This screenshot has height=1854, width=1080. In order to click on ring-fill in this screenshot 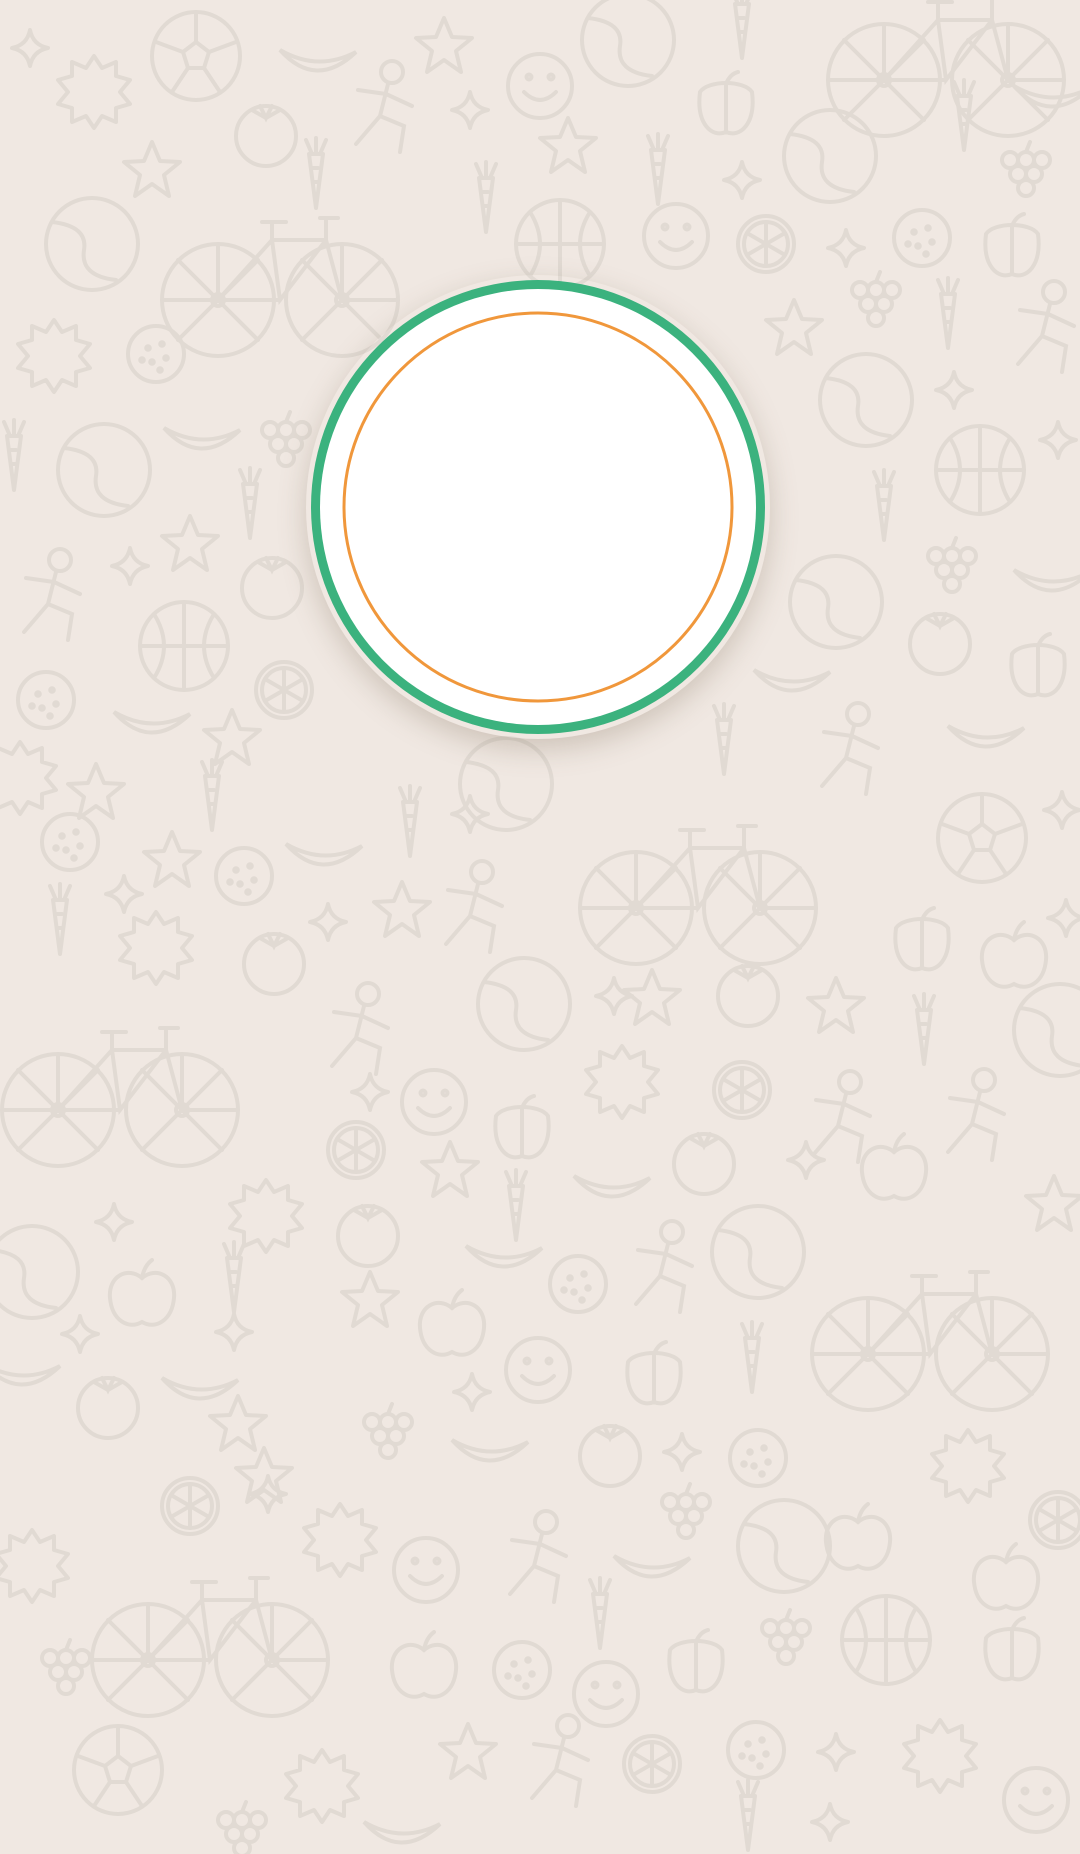, I will do `click(538, 507)`.